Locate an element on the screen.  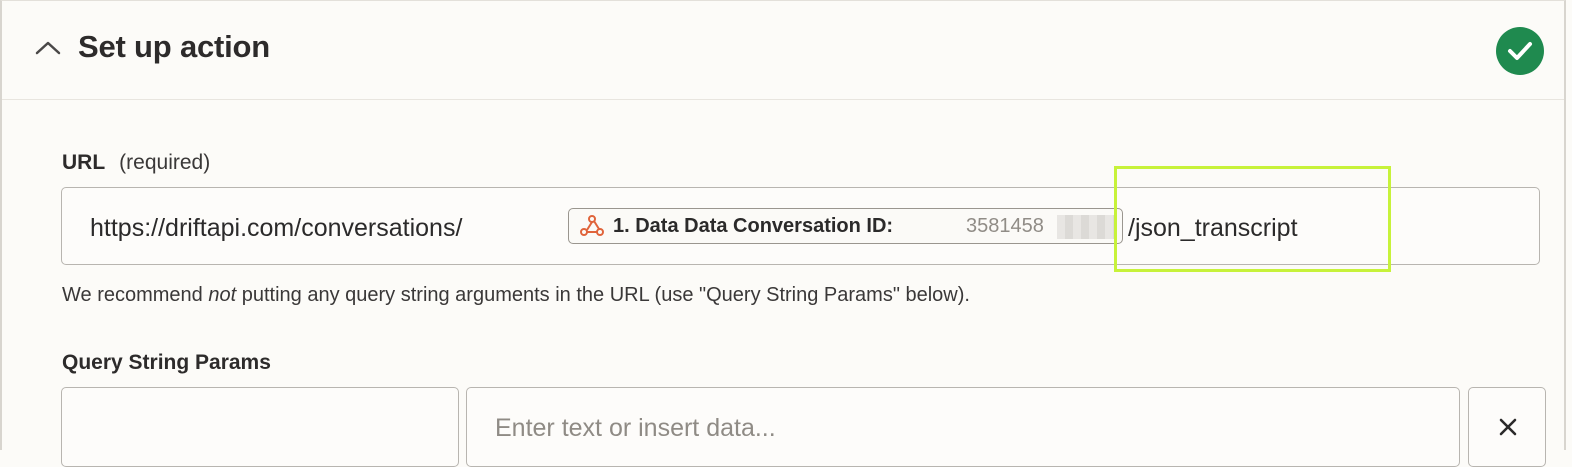
remove-param-button is located at coordinates (1507, 427).